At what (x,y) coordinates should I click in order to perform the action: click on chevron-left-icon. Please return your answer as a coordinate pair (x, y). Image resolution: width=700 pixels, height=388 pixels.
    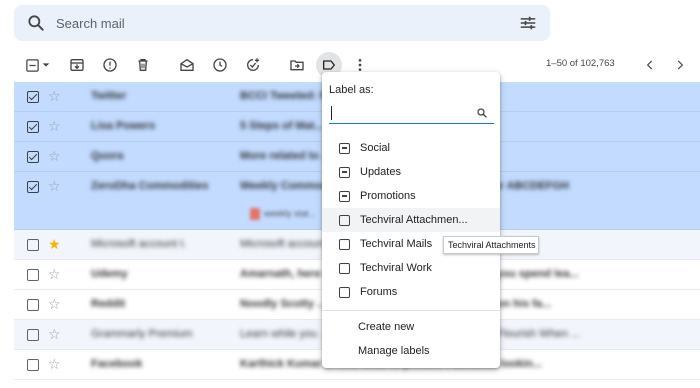
    Looking at the image, I should click on (649, 65).